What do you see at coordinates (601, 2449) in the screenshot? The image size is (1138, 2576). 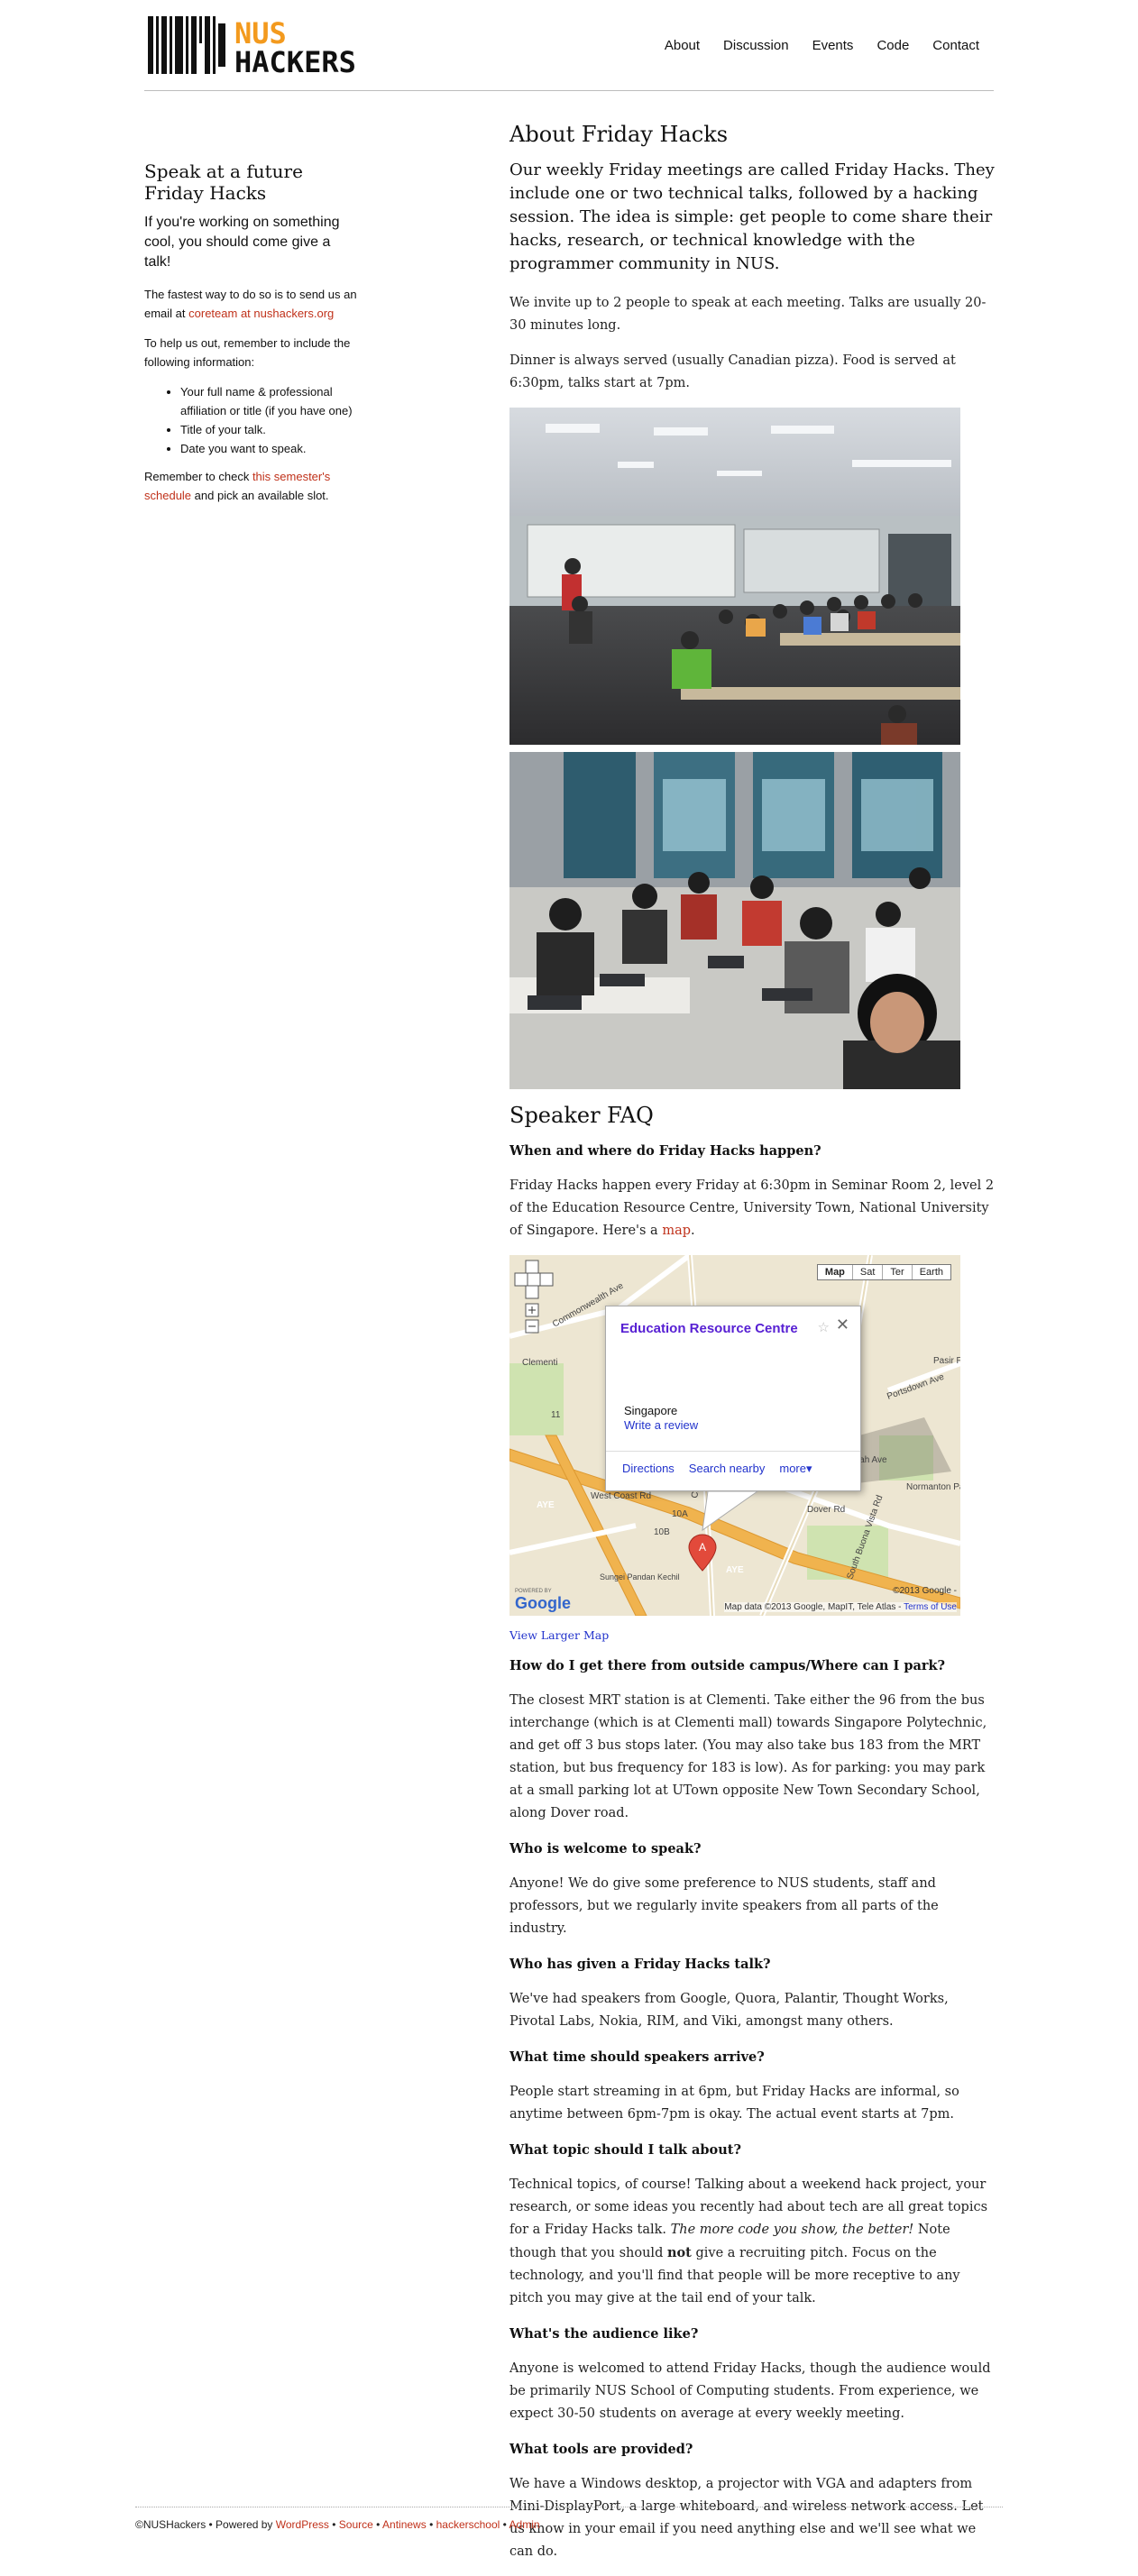 I see `faq-question: What tools are provided?` at bounding box center [601, 2449].